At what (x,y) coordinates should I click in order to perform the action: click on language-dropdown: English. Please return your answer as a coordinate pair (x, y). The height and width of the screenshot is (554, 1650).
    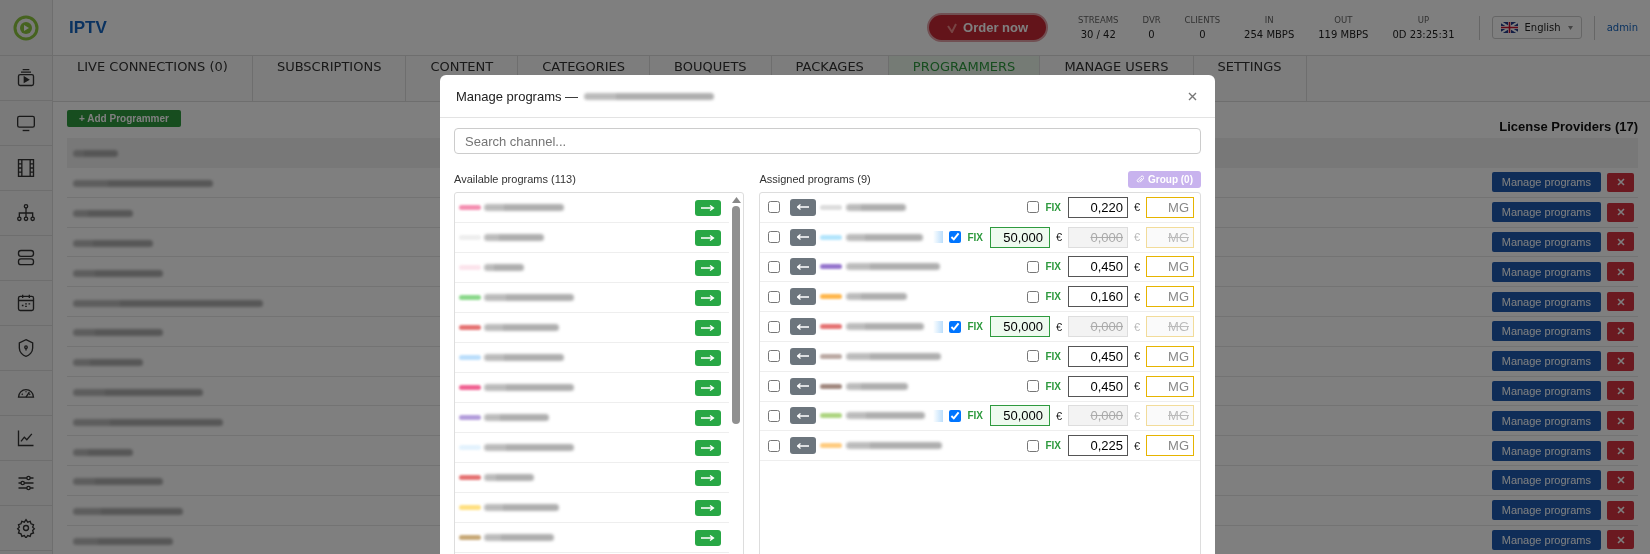
    Looking at the image, I should click on (1536, 27).